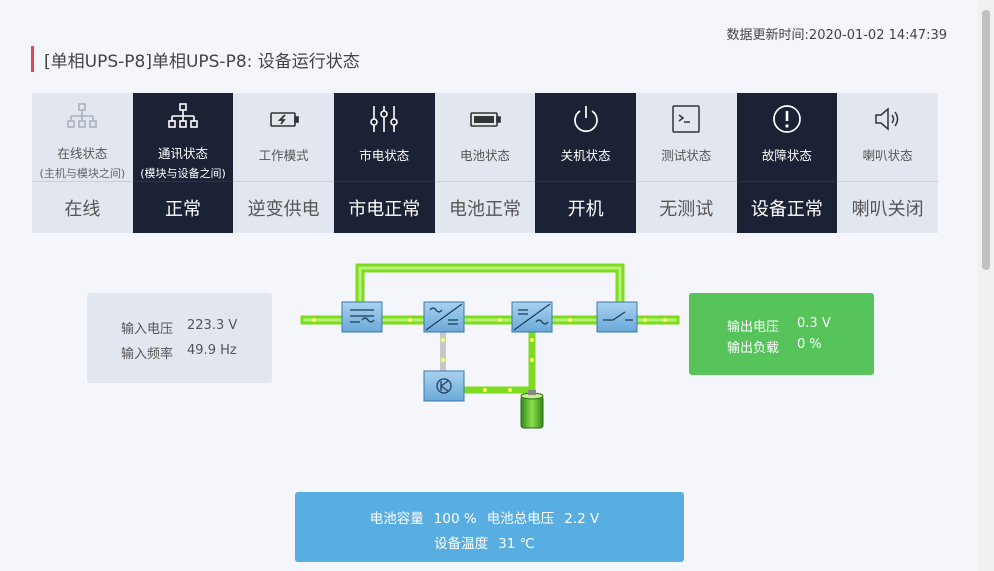 This screenshot has height=571, width=994. I want to click on bypass-flow-highlight, so click(490, 292).